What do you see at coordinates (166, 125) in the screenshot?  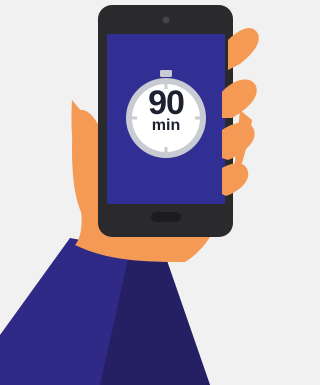 I see `timer-unit: min` at bounding box center [166, 125].